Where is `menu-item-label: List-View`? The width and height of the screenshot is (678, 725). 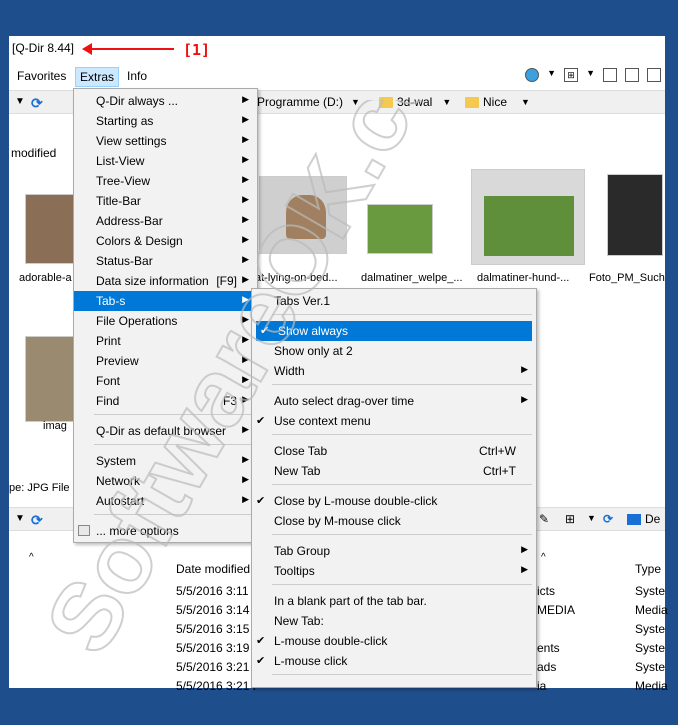
menu-item-label: List-View is located at coordinates (120, 161).